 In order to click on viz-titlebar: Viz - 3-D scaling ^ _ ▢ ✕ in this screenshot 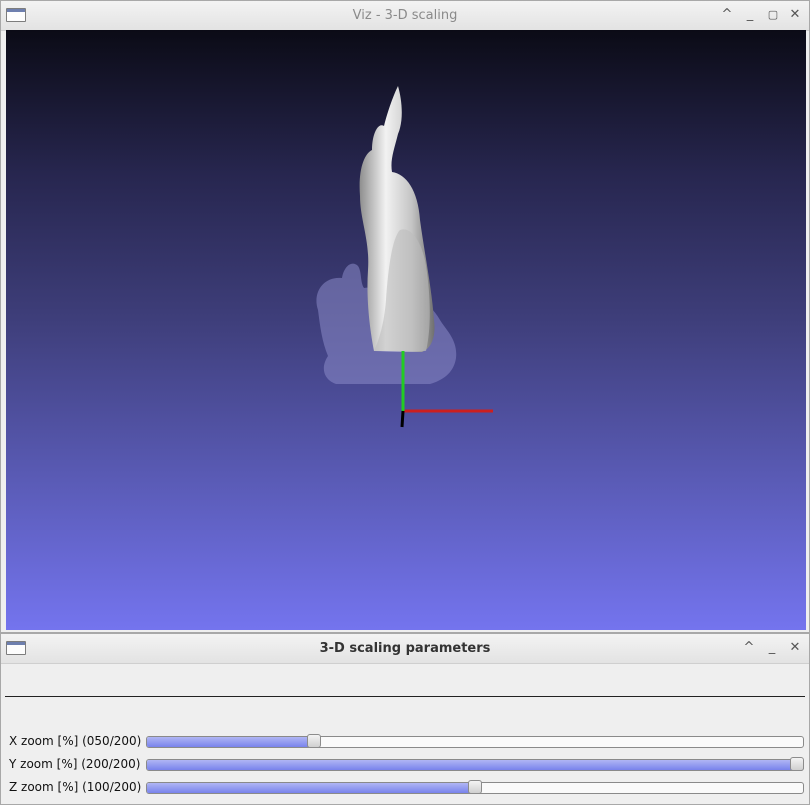, I will do `click(405, 16)`.